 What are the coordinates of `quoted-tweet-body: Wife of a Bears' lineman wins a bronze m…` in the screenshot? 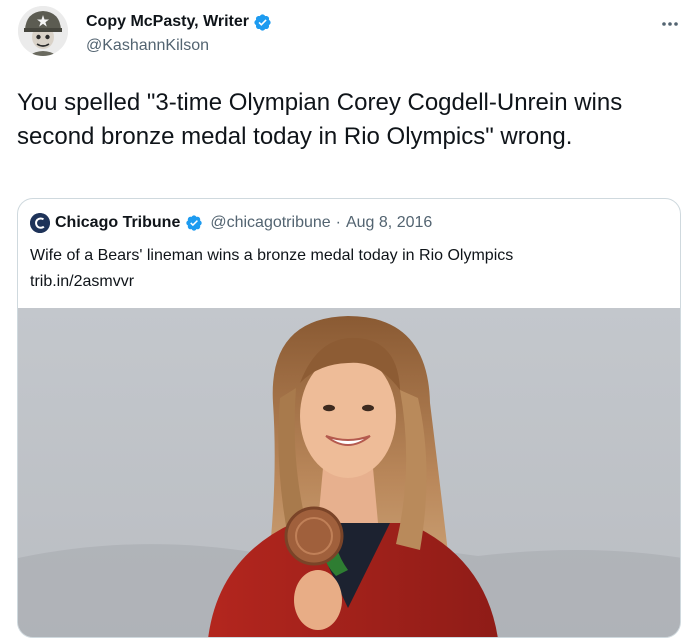 It's located at (272, 255).